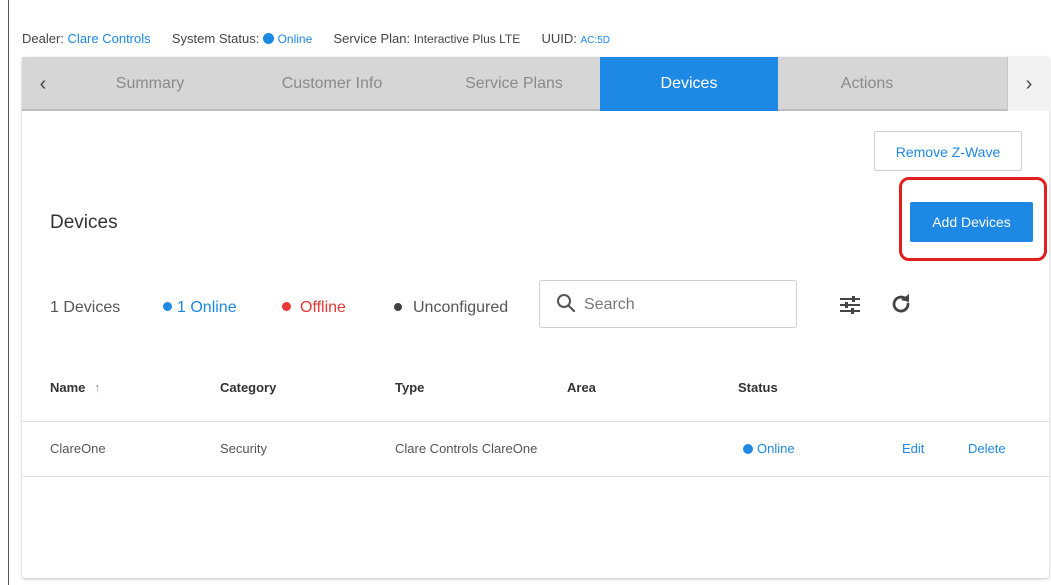 The image size is (1051, 585). What do you see at coordinates (971, 222) in the screenshot?
I see `add-devices-button: Add Devices` at bounding box center [971, 222].